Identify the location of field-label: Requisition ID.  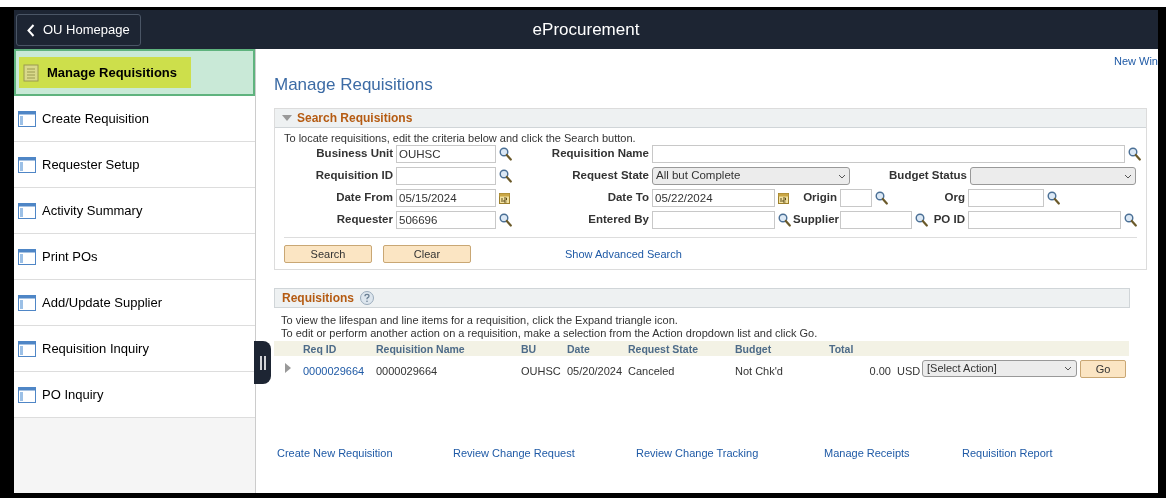
(354, 176).